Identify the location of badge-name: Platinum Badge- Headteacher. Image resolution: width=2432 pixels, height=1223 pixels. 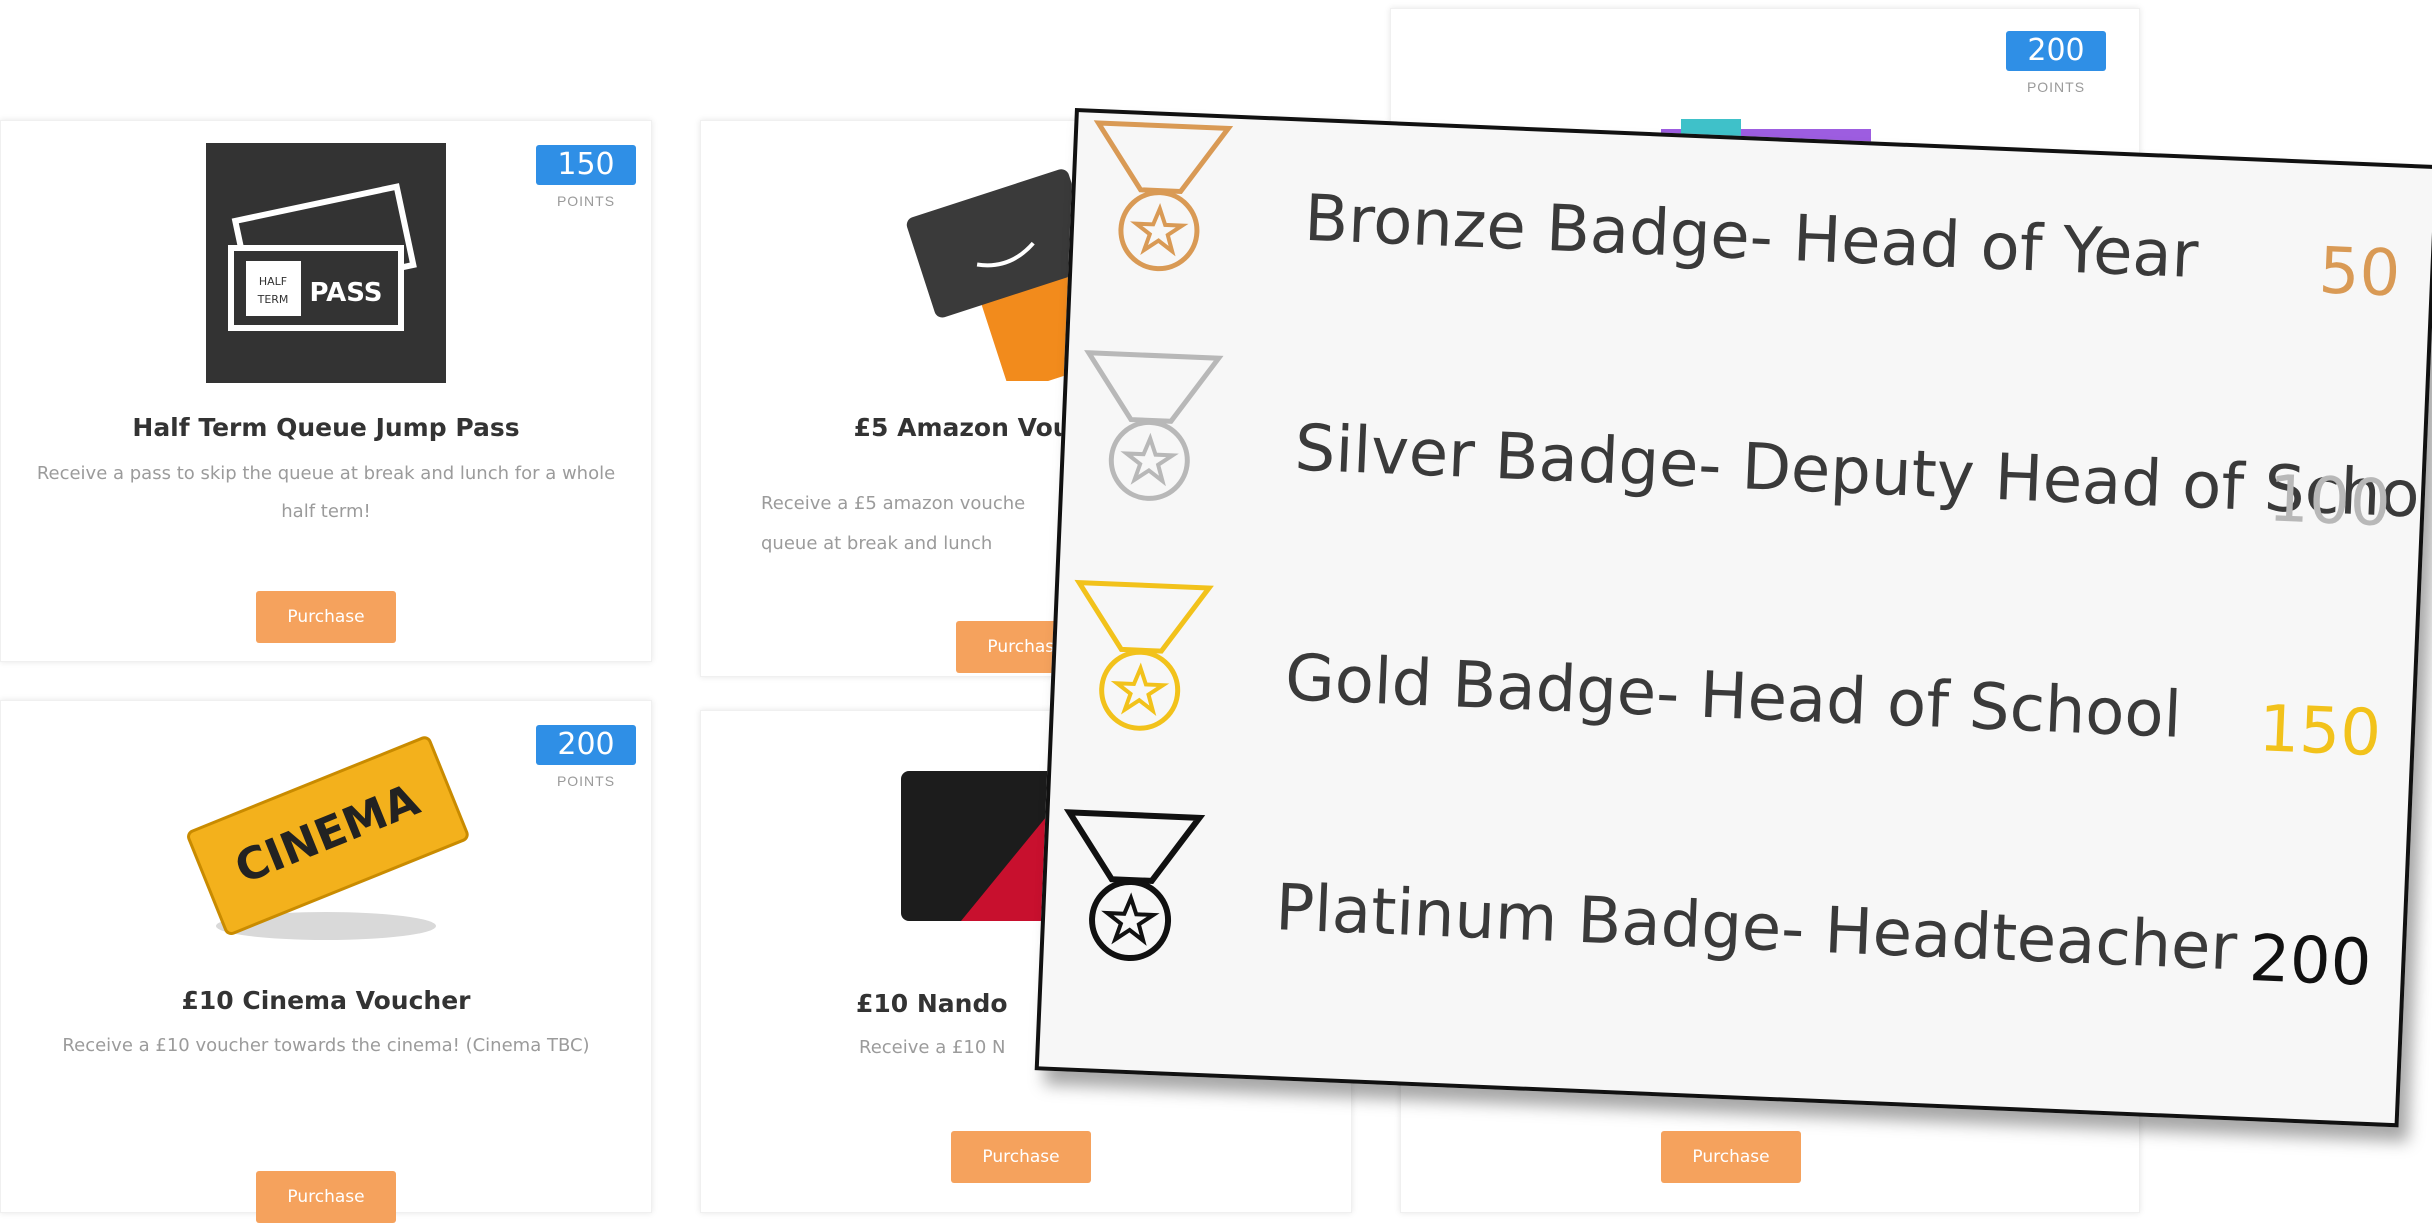
(1756, 928).